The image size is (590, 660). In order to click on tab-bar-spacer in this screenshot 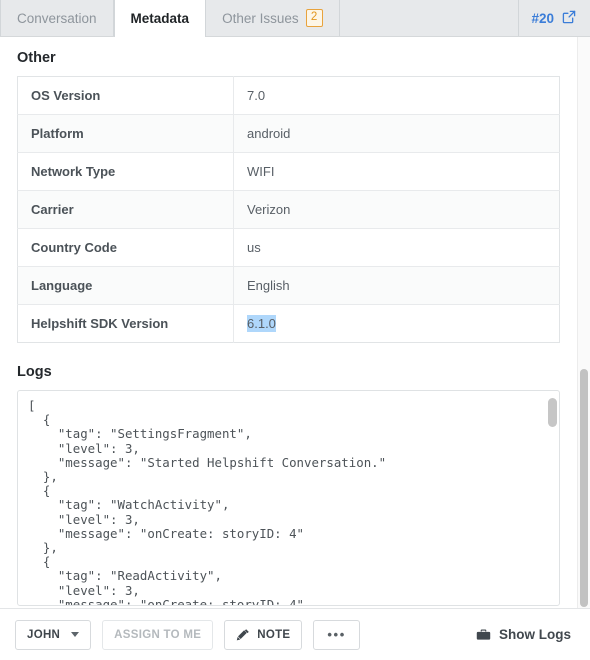, I will do `click(429, 18)`.